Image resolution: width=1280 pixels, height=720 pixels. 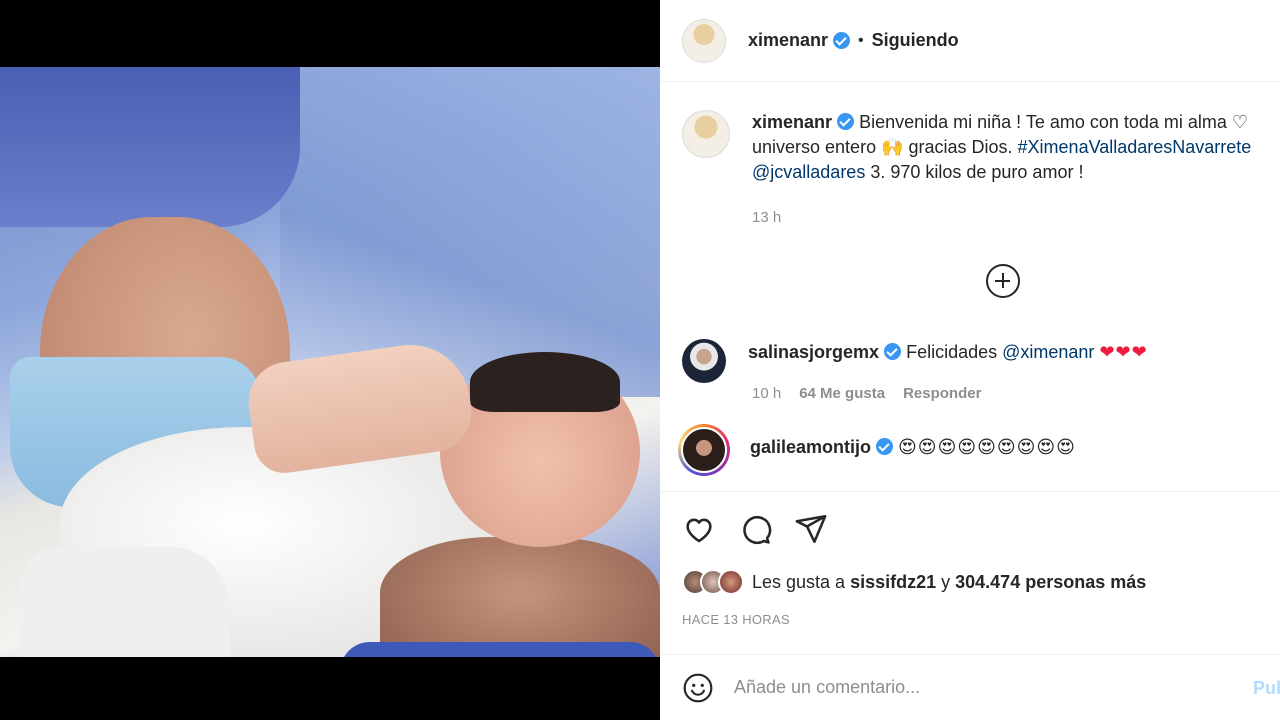 What do you see at coordinates (1050, 582) in the screenshot?
I see `likes-count: 304.474 personas más` at bounding box center [1050, 582].